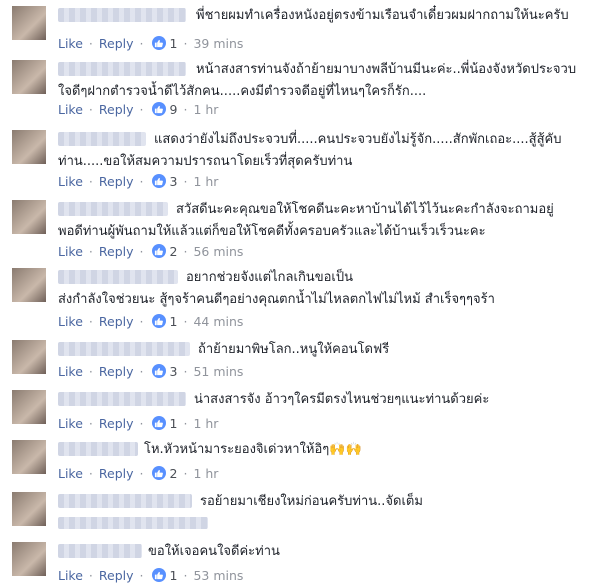 The image size is (600, 588). I want to click on comment-actions: Like · Reply · 1 · 53 mins, so click(150, 575).